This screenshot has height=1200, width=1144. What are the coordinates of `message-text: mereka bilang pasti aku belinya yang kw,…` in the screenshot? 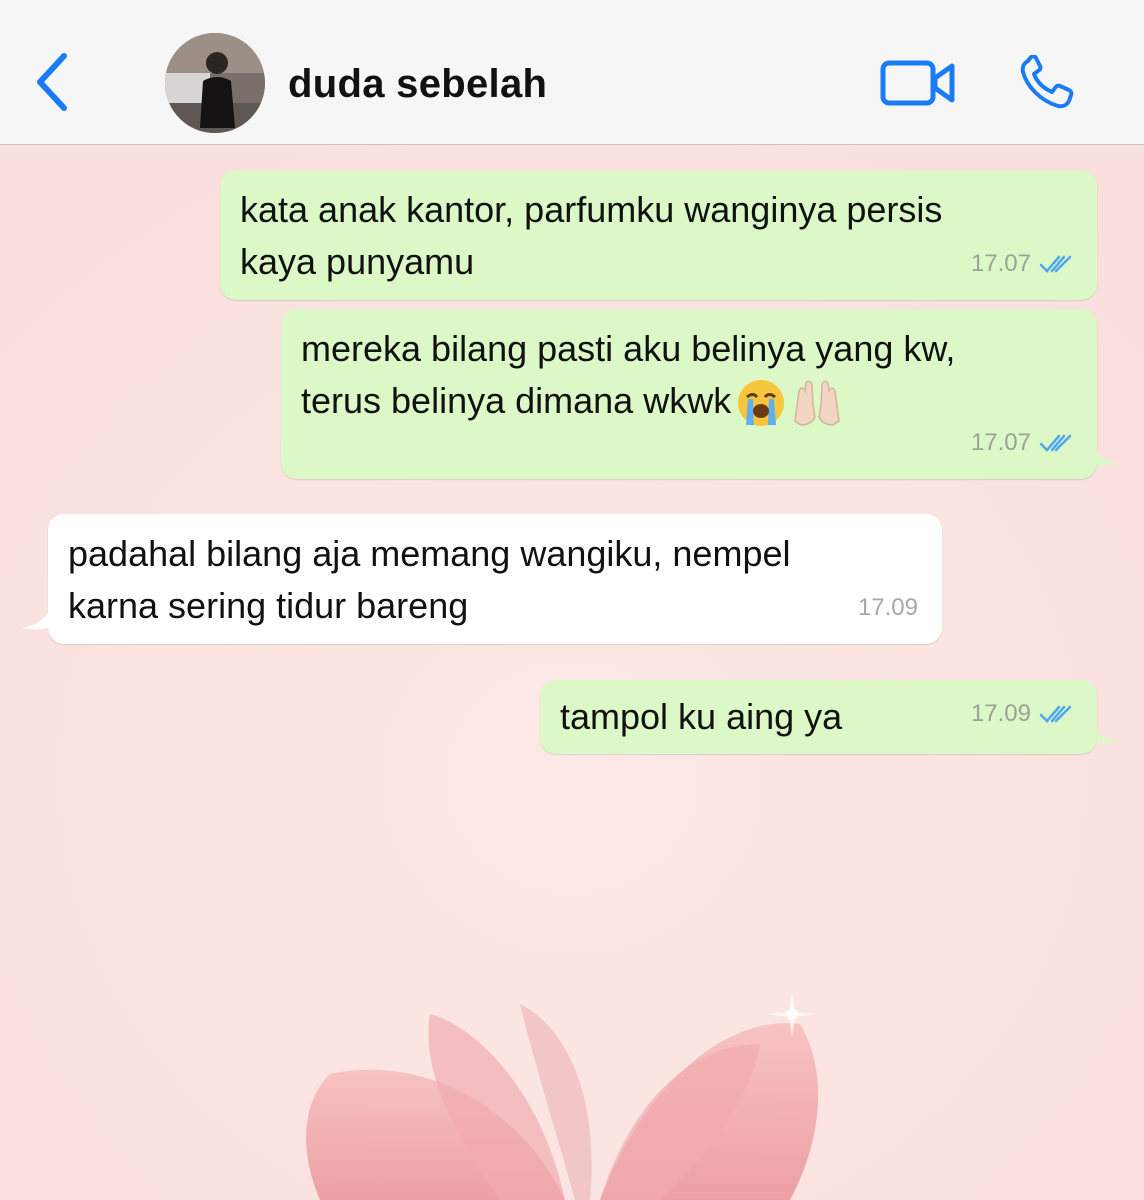 It's located at (689, 376).